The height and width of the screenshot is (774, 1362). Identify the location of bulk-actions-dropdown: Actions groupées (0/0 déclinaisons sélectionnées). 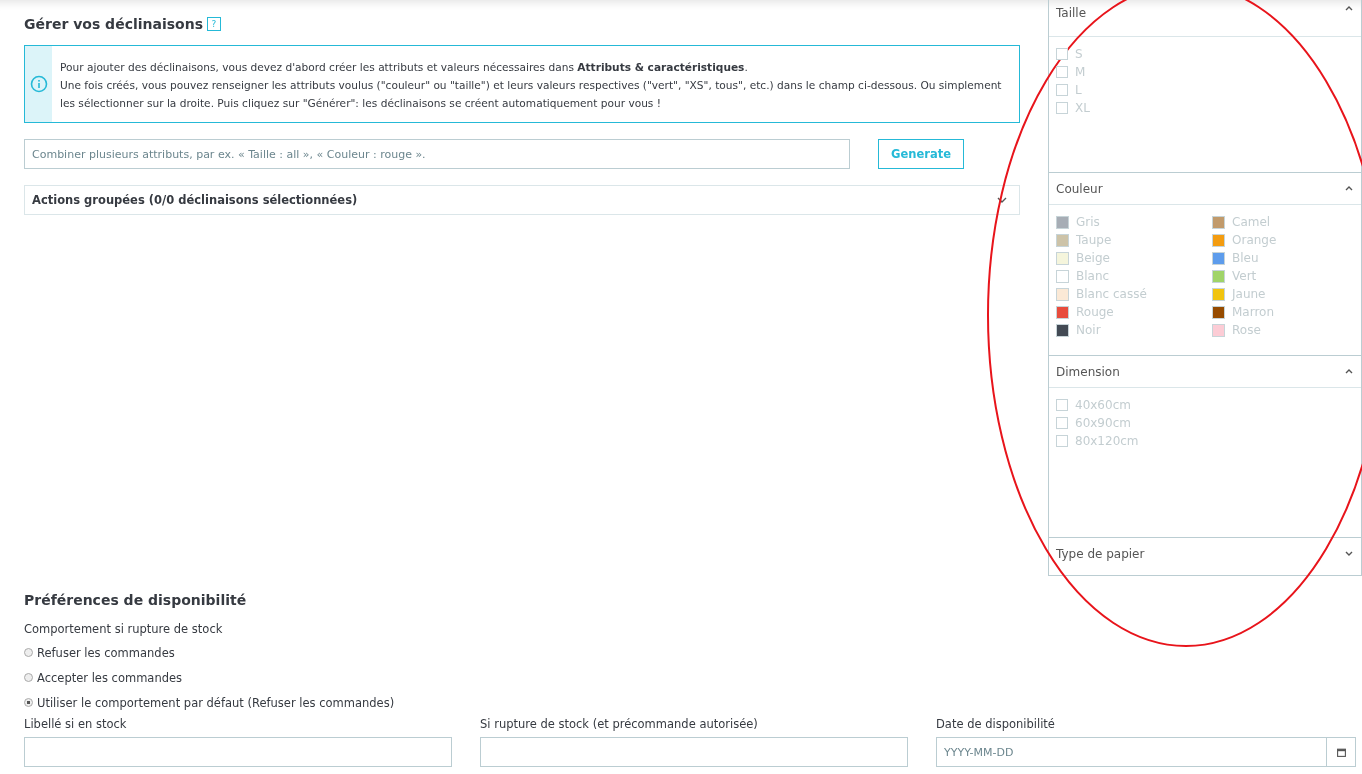
(522, 200).